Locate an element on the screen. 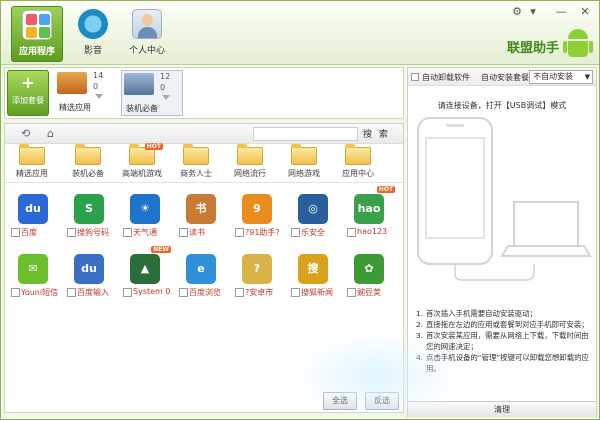 The height and width of the screenshot is (421, 600). app-item: ✉ Youni短信 is located at coordinates (35, 276).